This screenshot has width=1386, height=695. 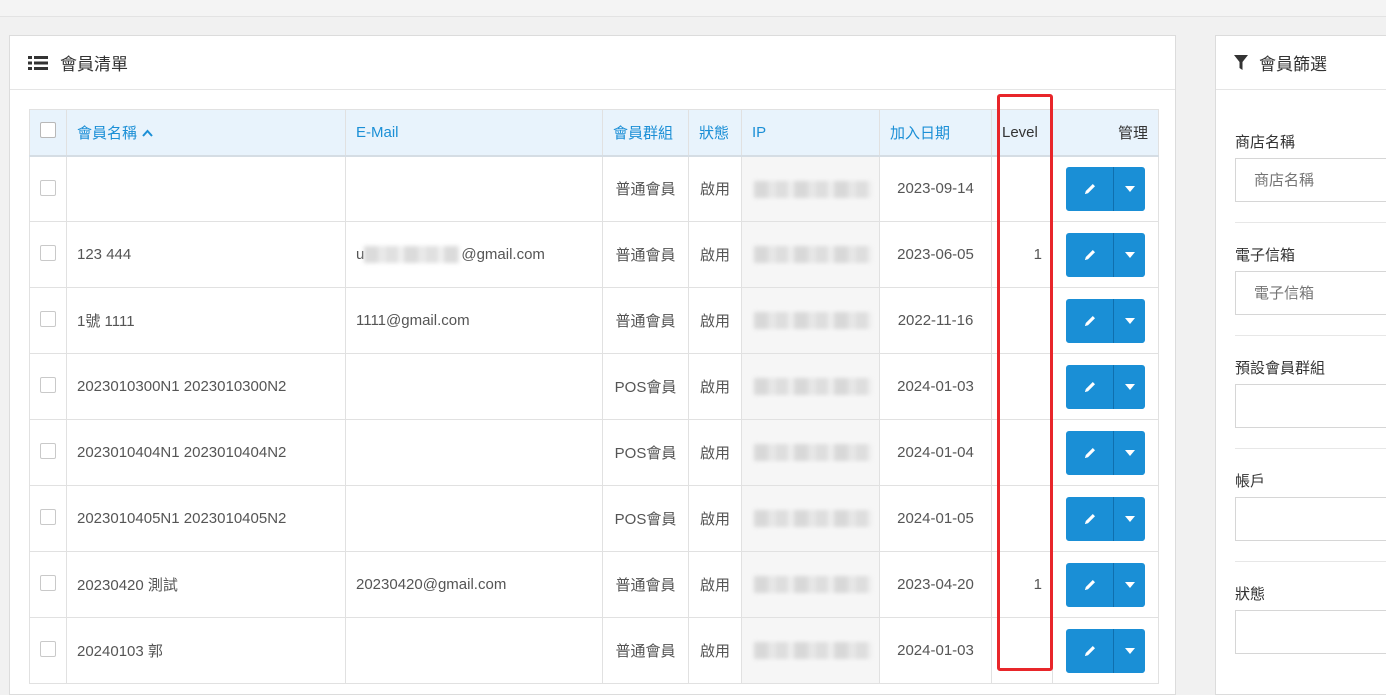 I want to click on filter-status-label: 狀態, so click(x=1250, y=594).